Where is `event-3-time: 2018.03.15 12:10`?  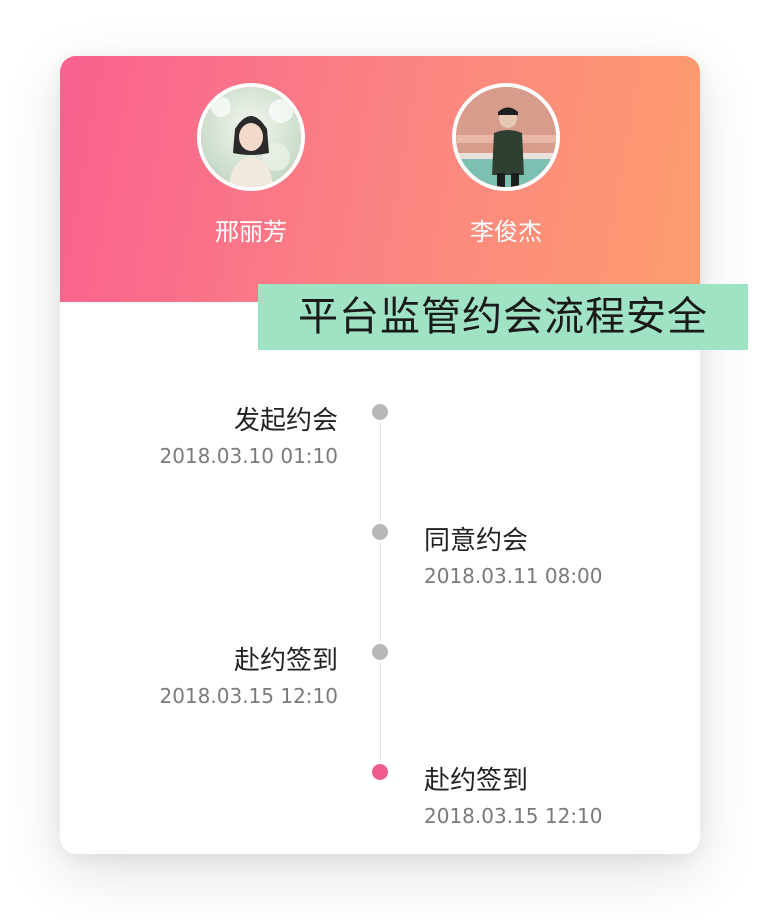
event-3-time: 2018.03.15 12:10 is located at coordinates (248, 696).